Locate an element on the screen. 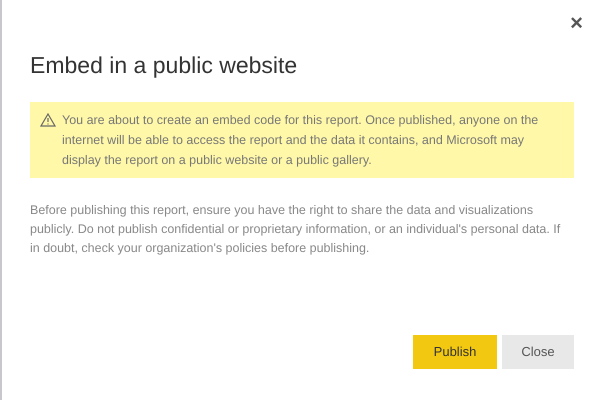 The width and height of the screenshot is (601, 400). body-text: Before publishing this report, ensure you have the right to share the data and visualizations publicly. Do not publish confidential or proprietary information, or an individual's personal data. If in doubt, check your organization's policies before publishing. is located at coordinates (295, 229).